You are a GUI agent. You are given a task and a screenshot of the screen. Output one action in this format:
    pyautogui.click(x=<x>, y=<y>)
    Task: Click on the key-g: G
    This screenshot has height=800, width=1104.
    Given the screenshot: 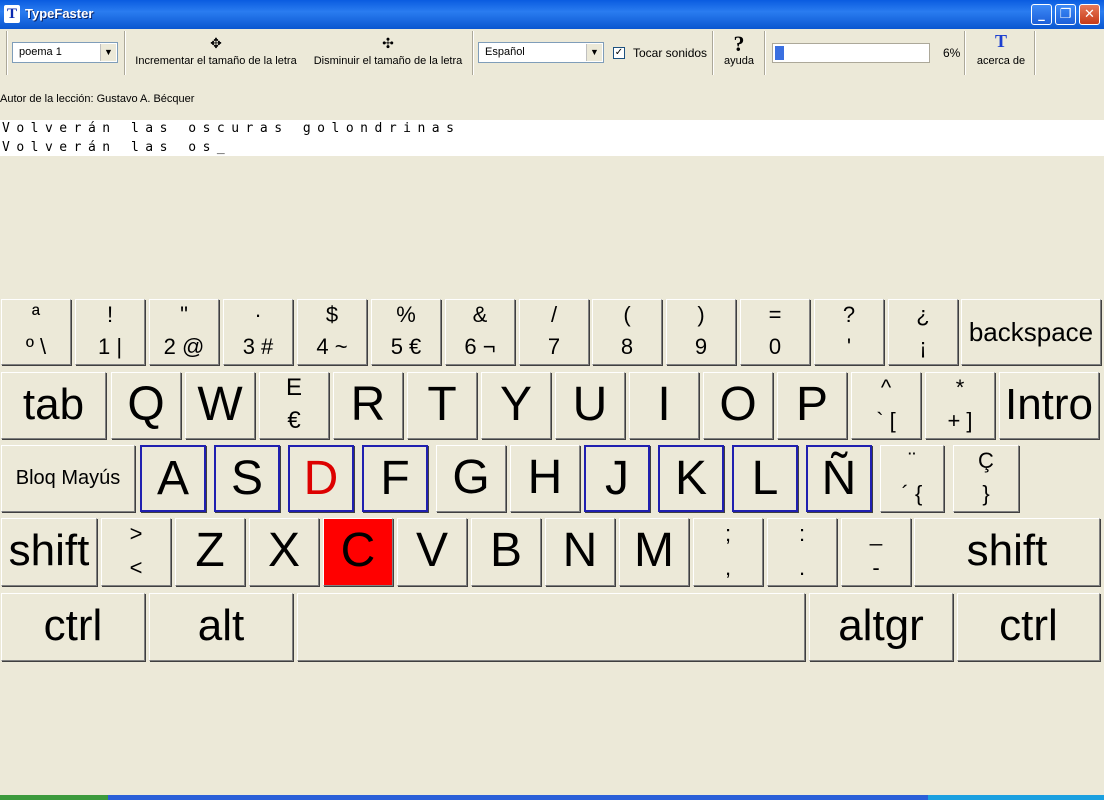 What is the action you would take?
    pyautogui.click(x=471, y=478)
    